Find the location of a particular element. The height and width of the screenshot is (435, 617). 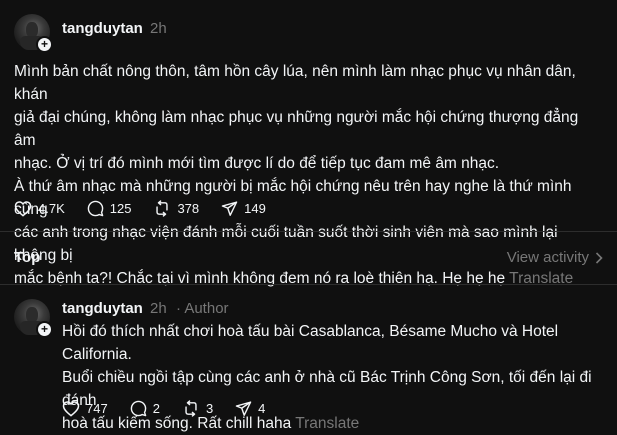

post-username: tangduytan is located at coordinates (102, 28).